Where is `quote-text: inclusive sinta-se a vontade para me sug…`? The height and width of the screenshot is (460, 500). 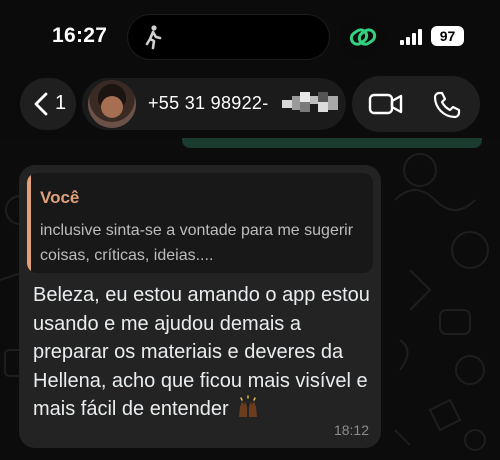
quote-text: inclusive sinta-se a vontade para me sug… is located at coordinates (197, 243).